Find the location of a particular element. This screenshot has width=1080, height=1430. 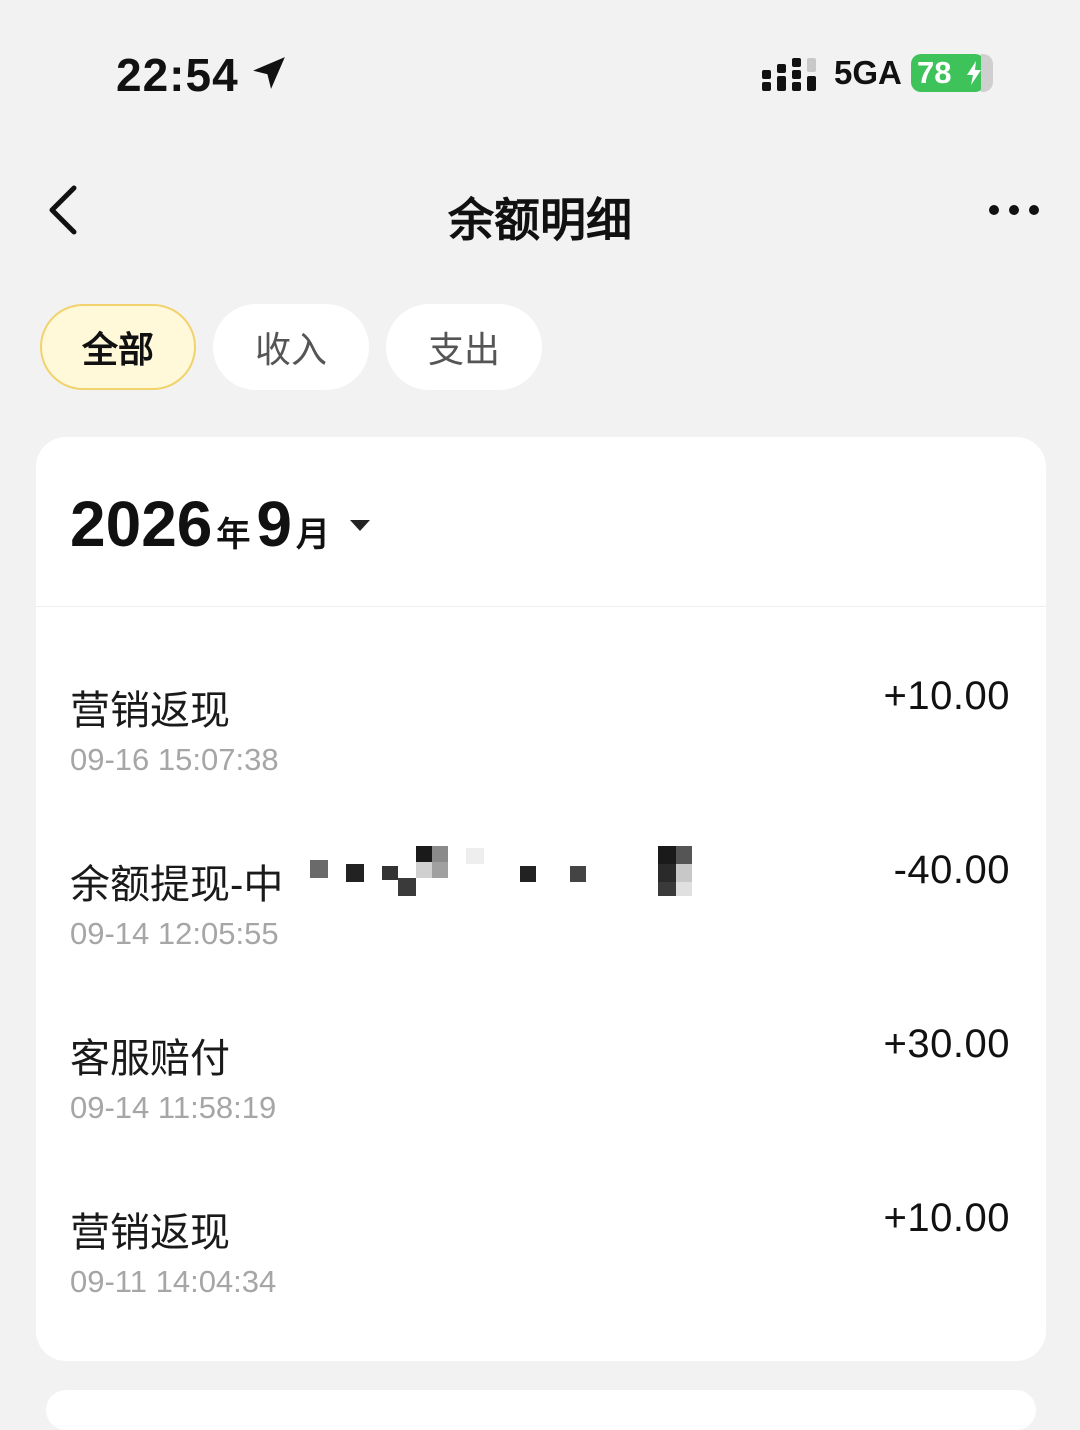

network-type: 5GA is located at coordinates (868, 72).